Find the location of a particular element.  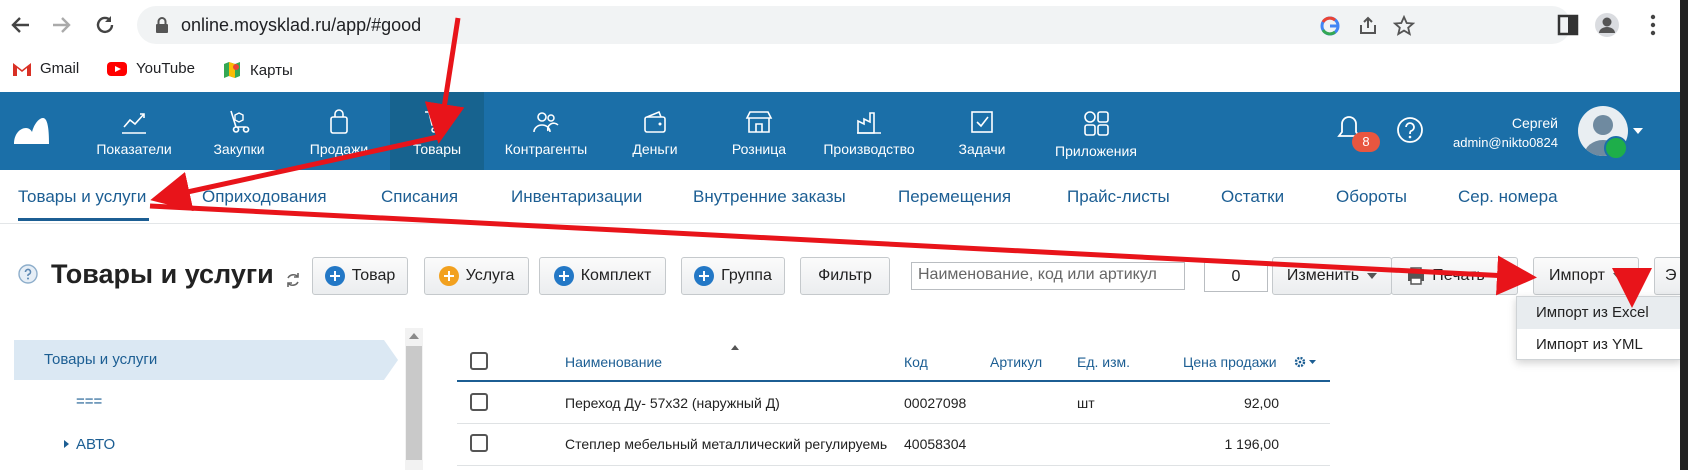

nav-tovary: Товары is located at coordinates (437, 131).